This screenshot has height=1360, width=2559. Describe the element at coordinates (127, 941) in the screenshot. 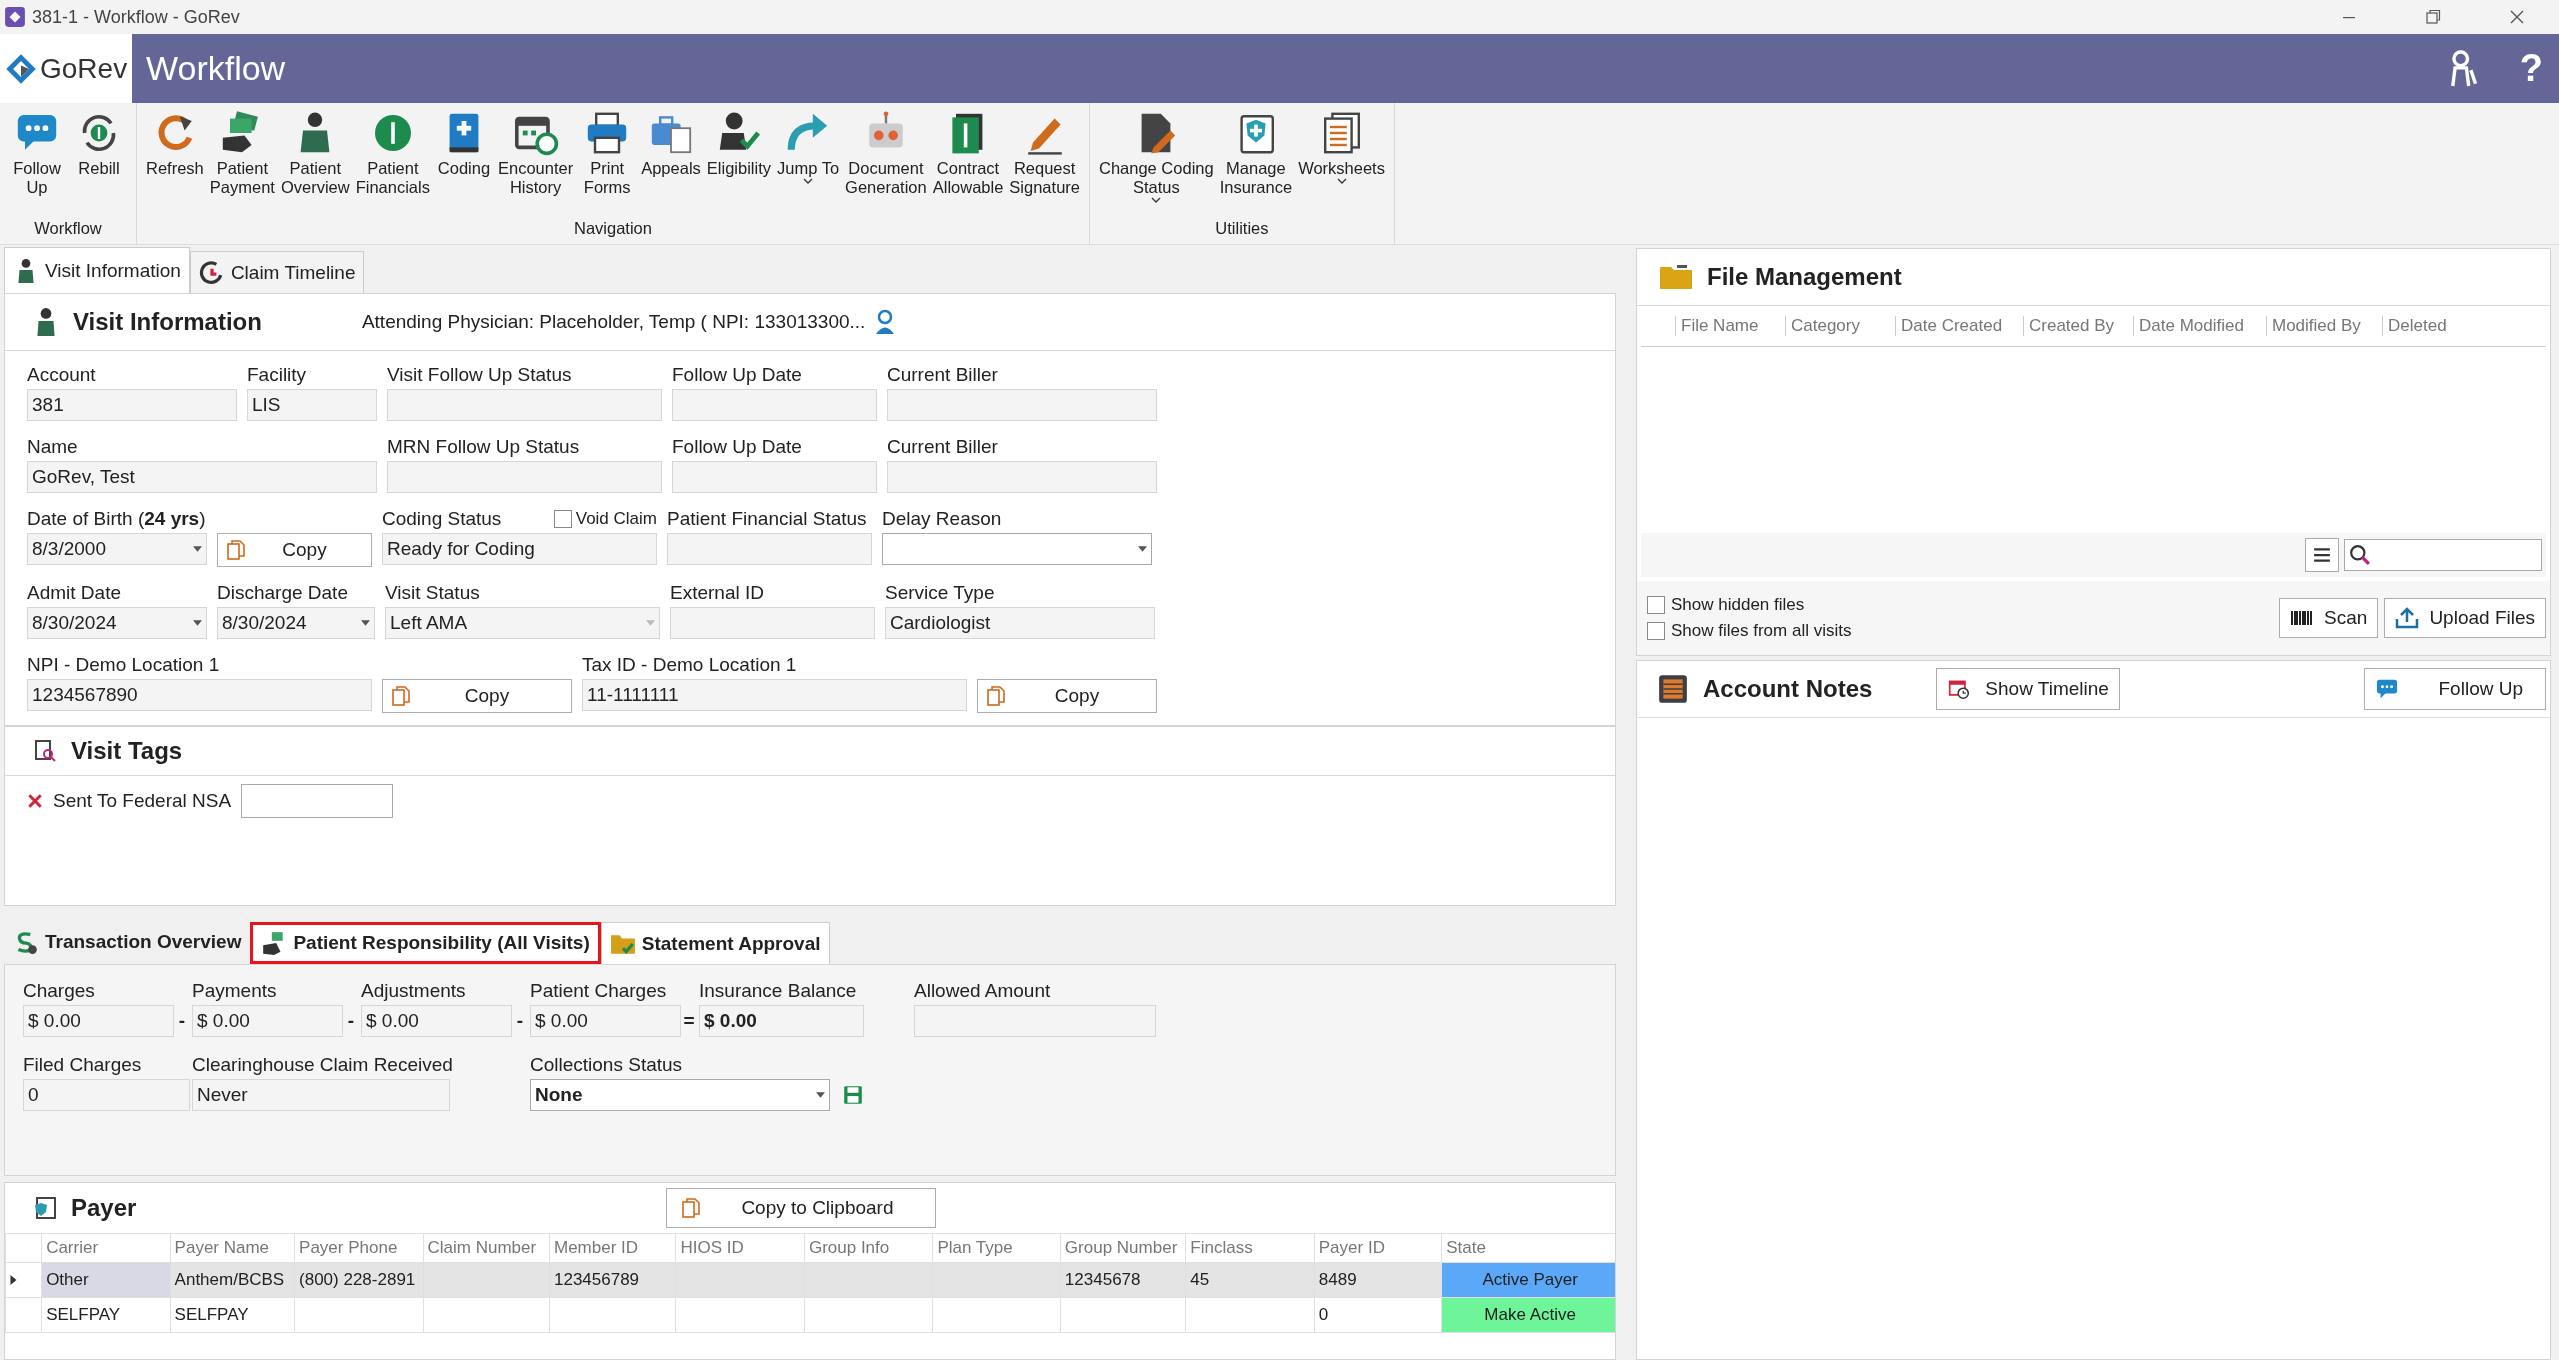

I see `tab: Transaction Overview` at that location.